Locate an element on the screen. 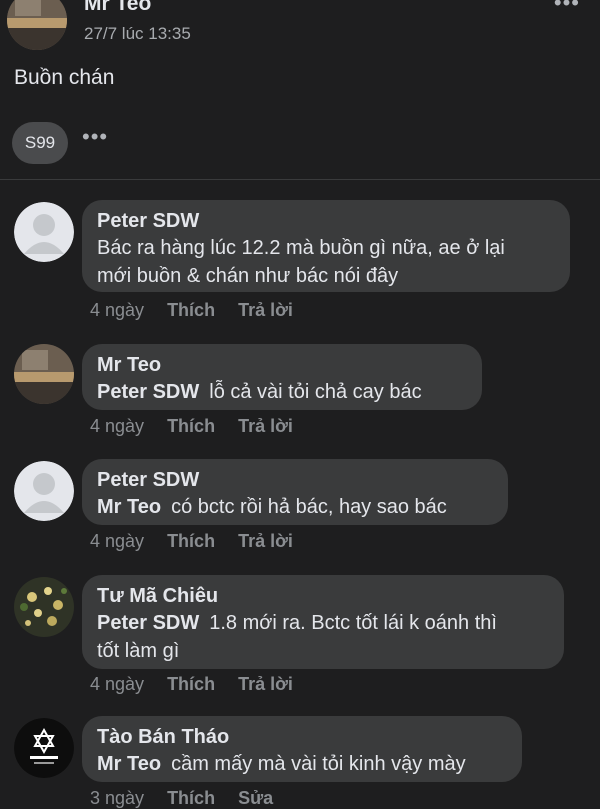 This screenshot has height=809, width=600. comment-text: 1.8 mới ra. Bctc tốt lái k oánh thì is located at coordinates (353, 623).